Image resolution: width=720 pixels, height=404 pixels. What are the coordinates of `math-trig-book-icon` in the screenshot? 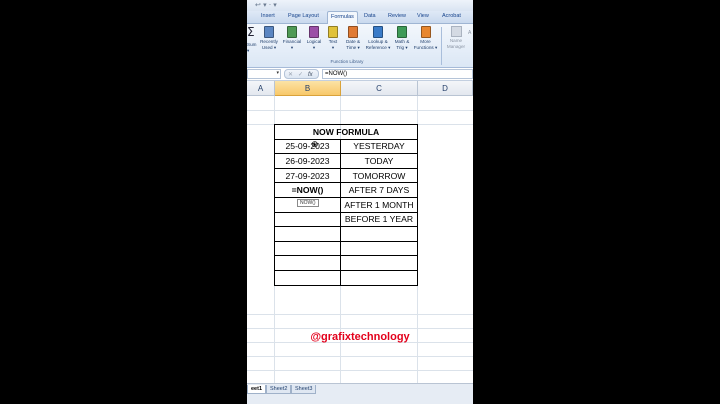 It's located at (402, 32).